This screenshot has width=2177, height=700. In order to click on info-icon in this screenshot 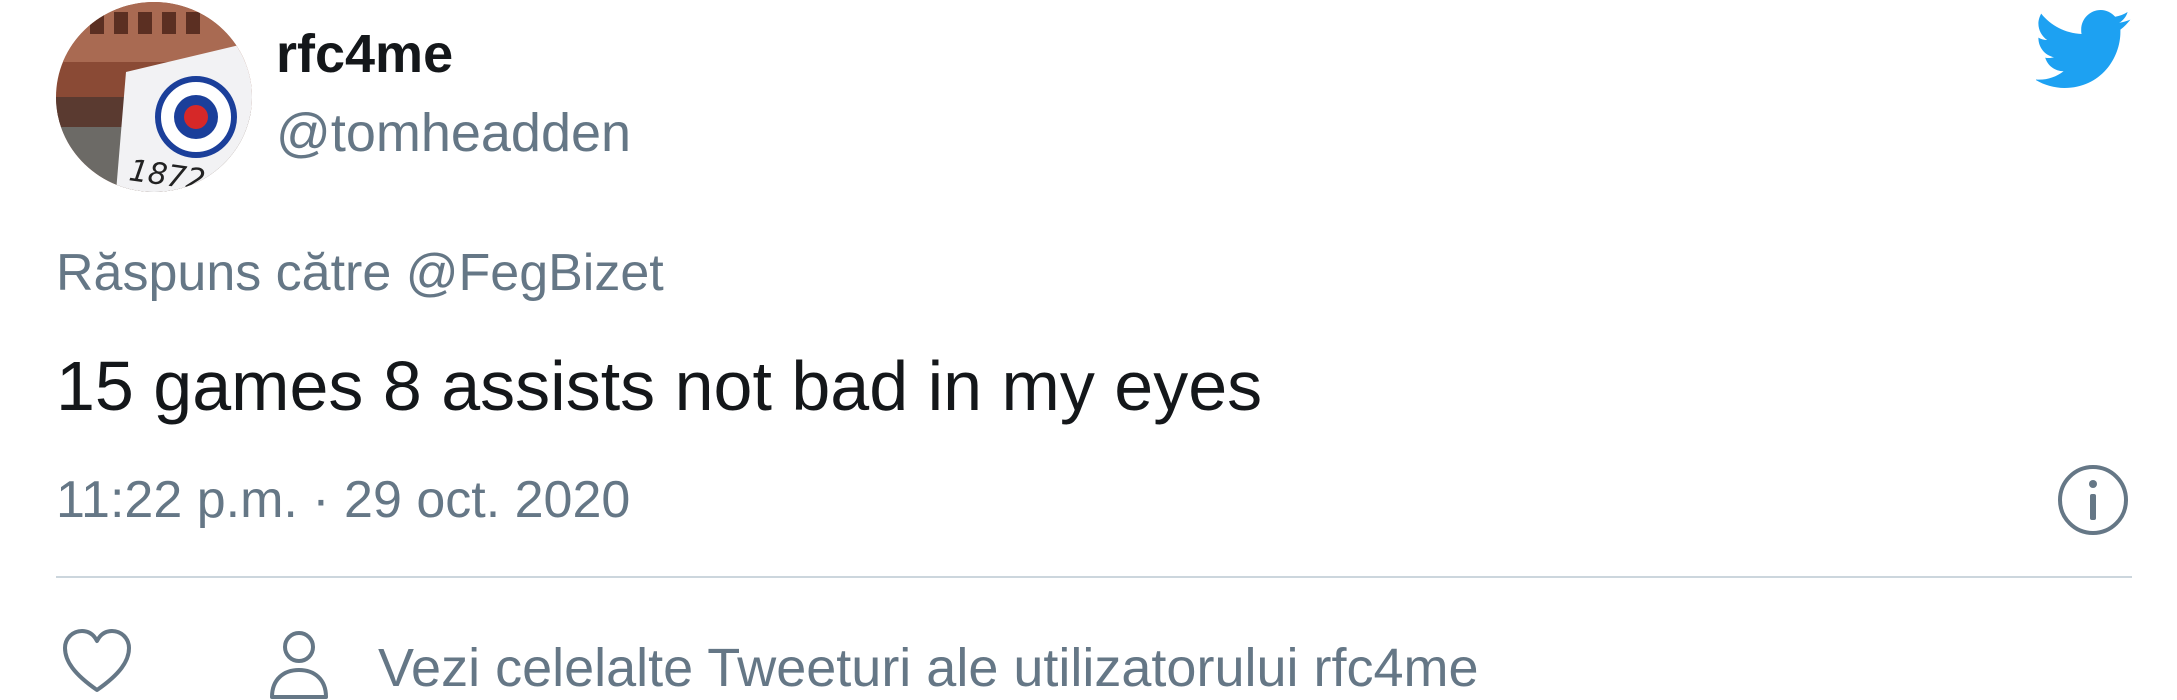, I will do `click(2093, 500)`.